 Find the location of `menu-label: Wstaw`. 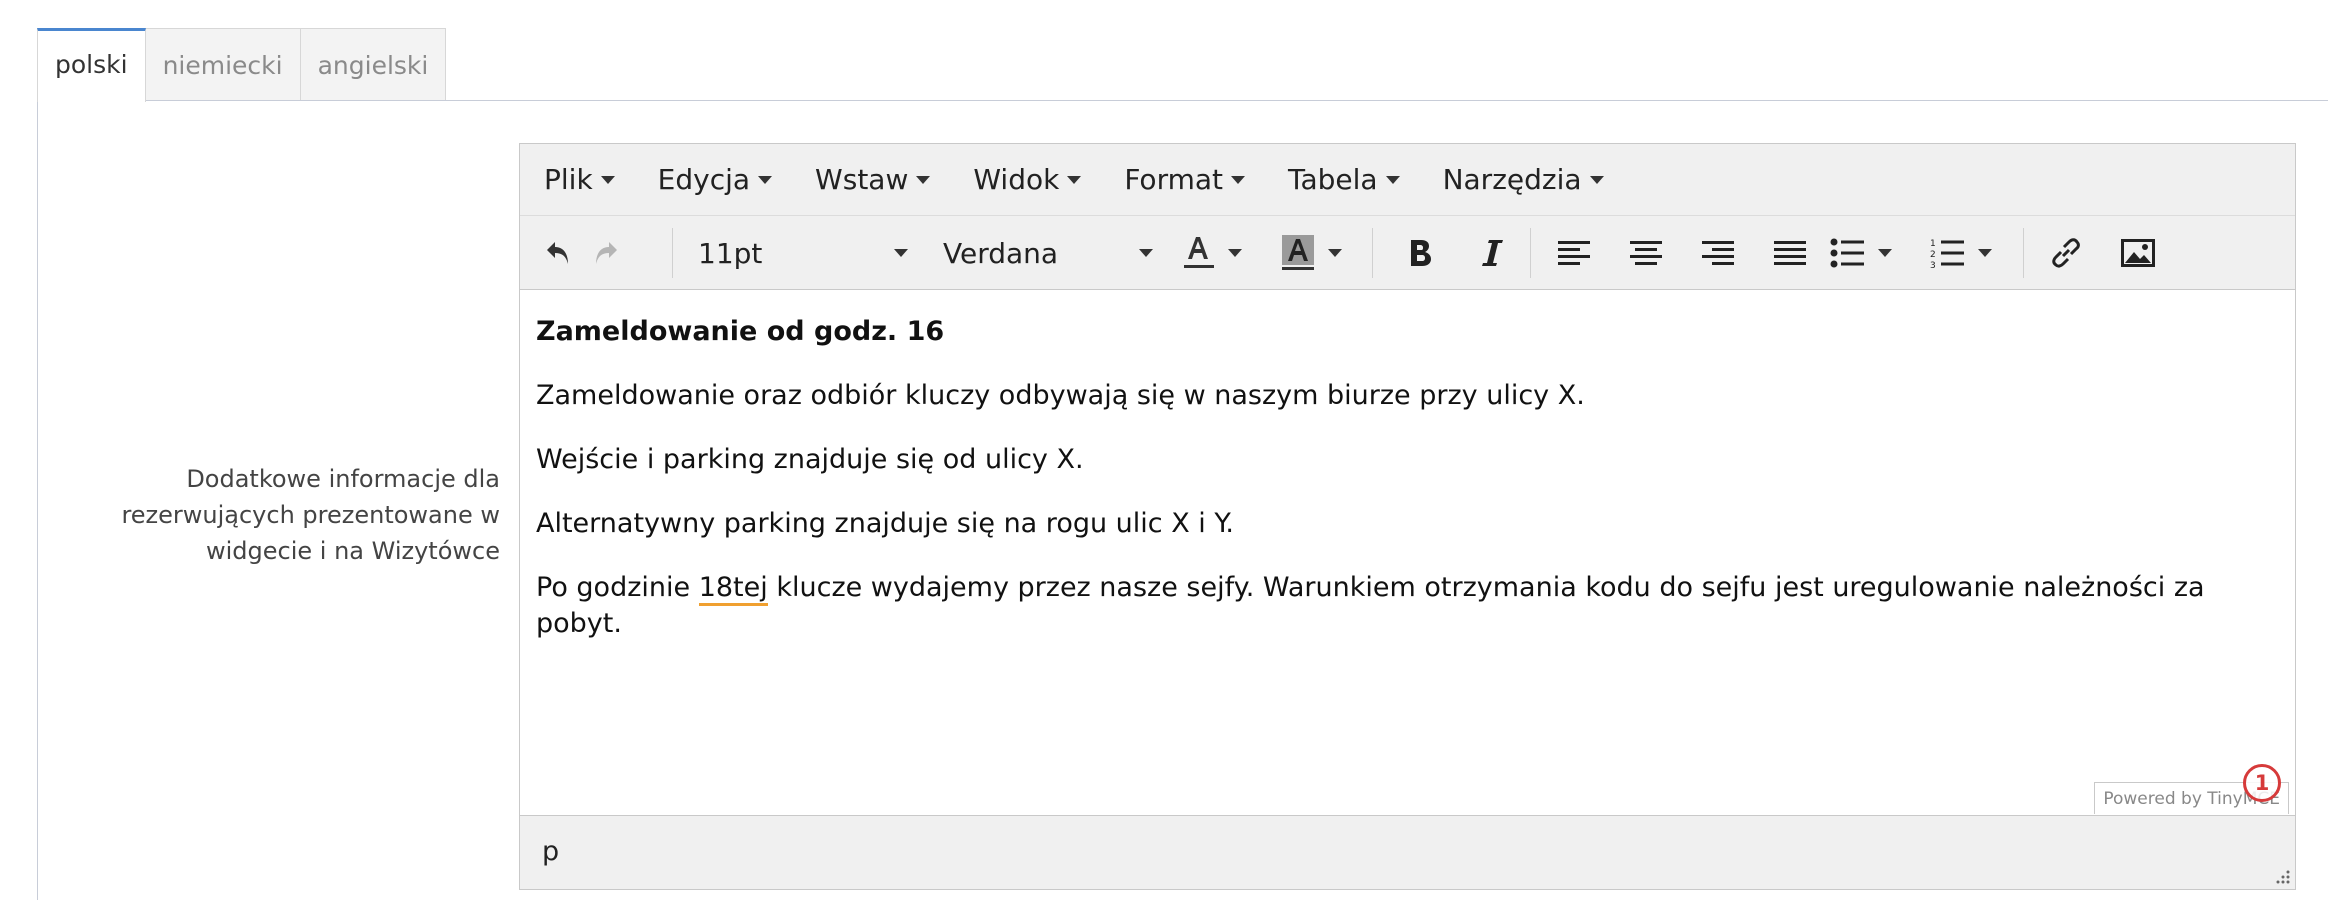

menu-label: Wstaw is located at coordinates (862, 179).